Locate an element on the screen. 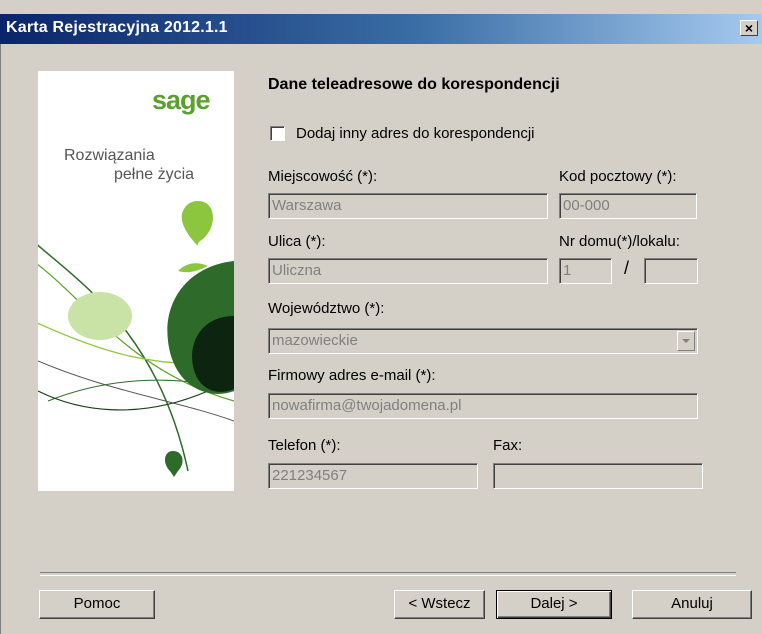  decorative-leaves-graphic is located at coordinates (136, 339).